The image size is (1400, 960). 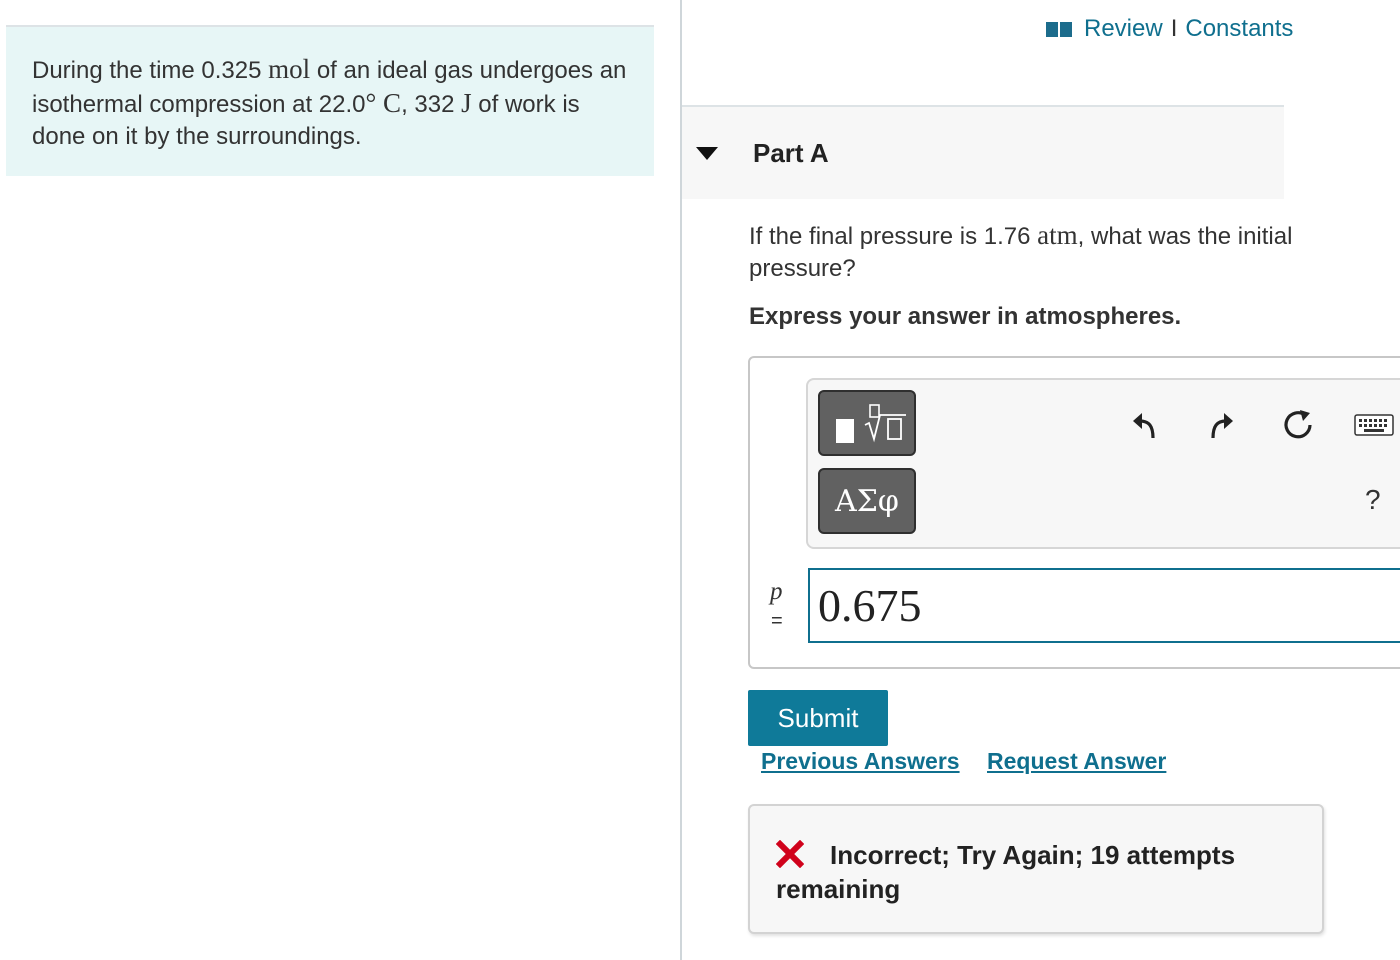 What do you see at coordinates (1373, 500) in the screenshot?
I see `help-button: ?` at bounding box center [1373, 500].